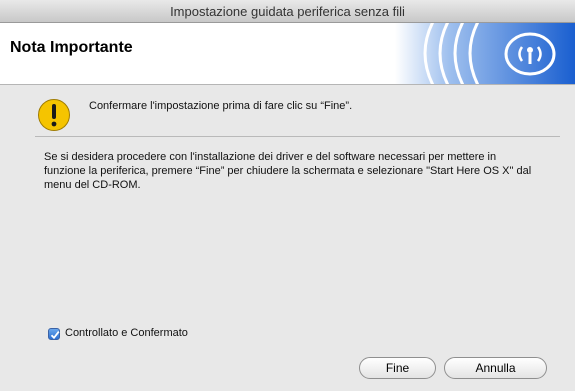 Image resolution: width=575 pixels, height=391 pixels. I want to click on checkmark-icon, so click(55, 335).